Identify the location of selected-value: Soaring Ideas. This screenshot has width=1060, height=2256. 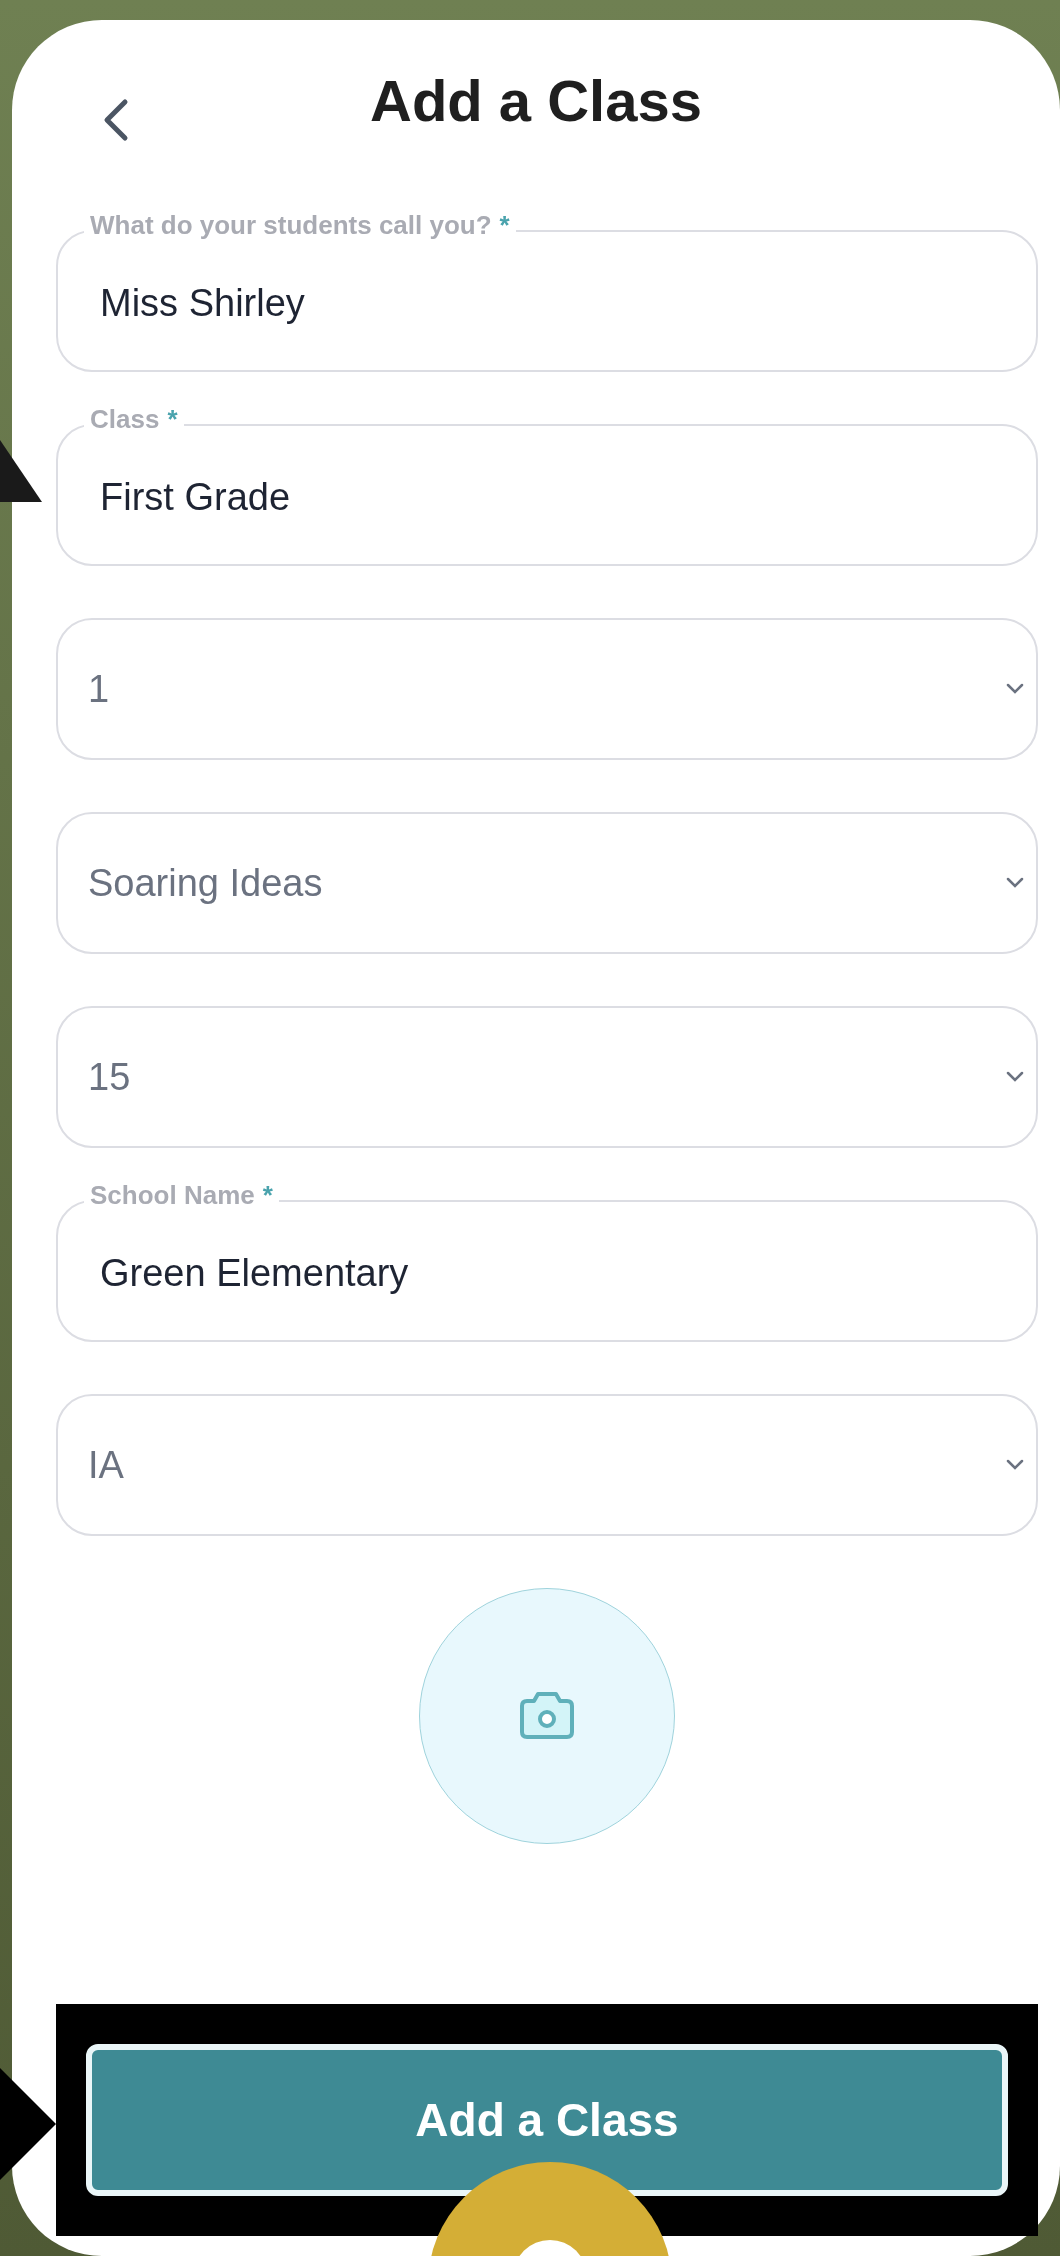
(205, 883).